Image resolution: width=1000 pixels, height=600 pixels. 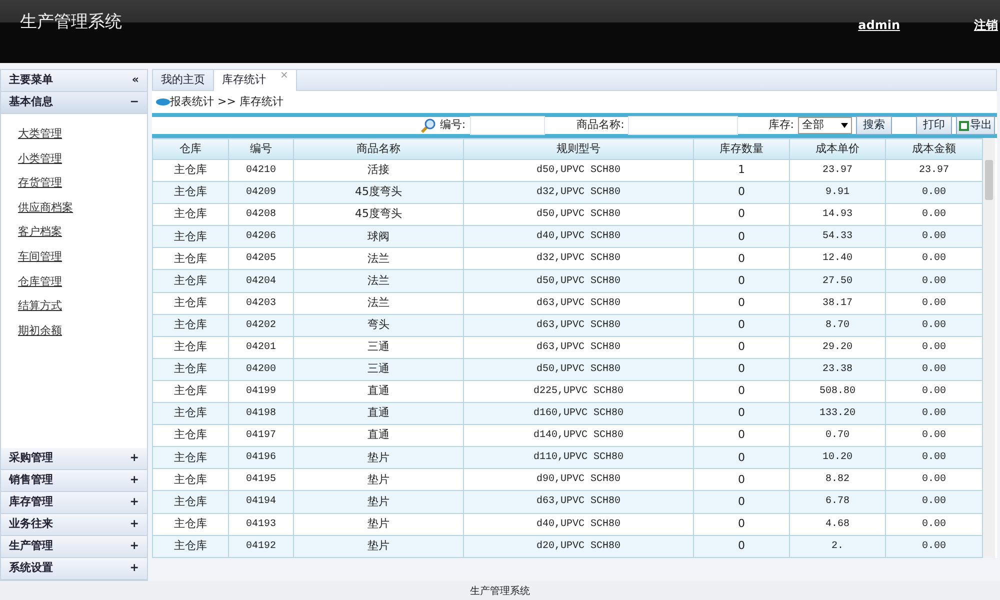 What do you see at coordinates (838, 303) in the screenshot?
I see `table-cell: 38.17` at bounding box center [838, 303].